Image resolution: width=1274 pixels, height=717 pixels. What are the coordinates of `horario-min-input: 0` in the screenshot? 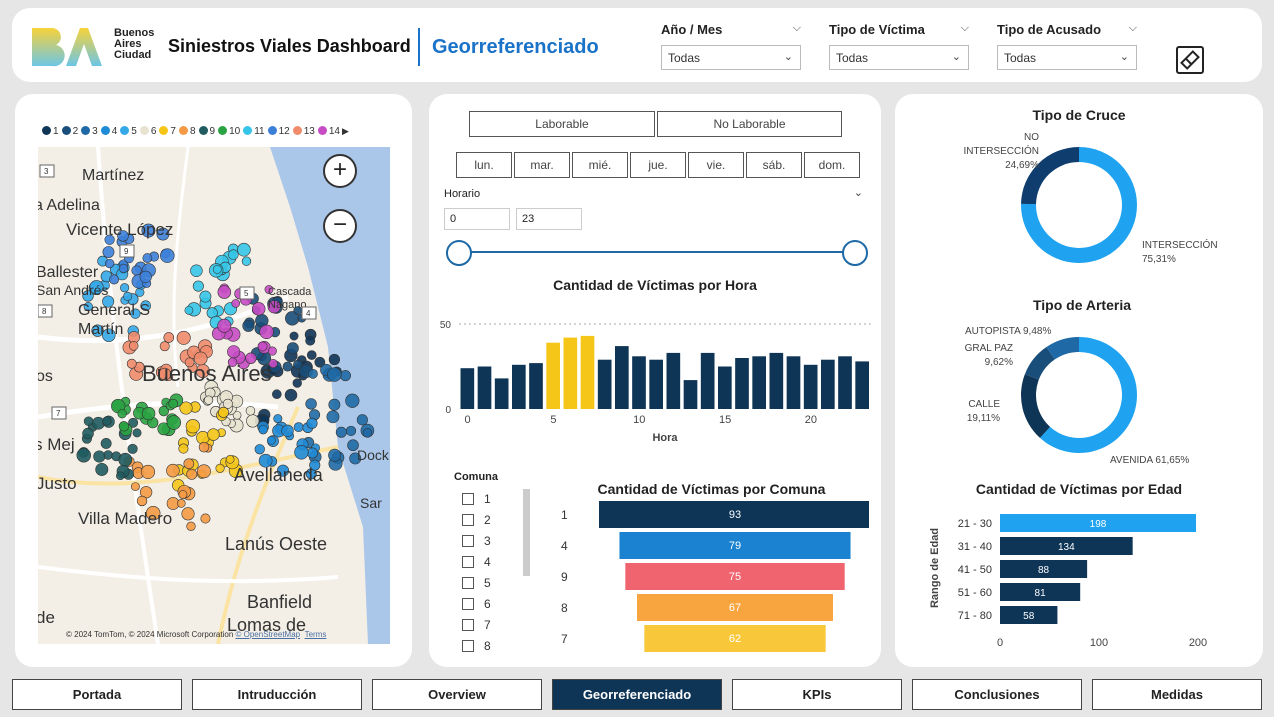 It's located at (477, 219).